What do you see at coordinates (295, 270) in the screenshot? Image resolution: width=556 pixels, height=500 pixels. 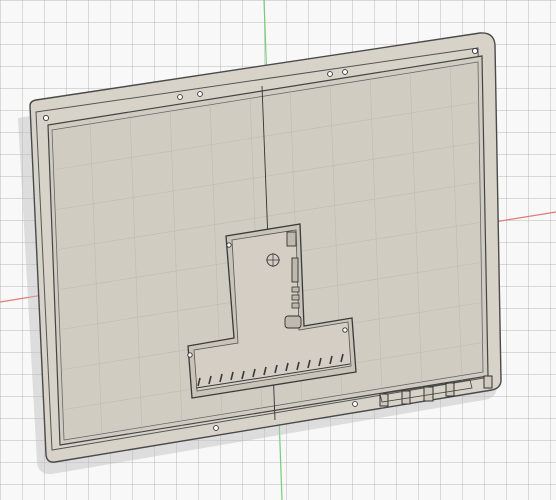 I see `port-slot-long` at bounding box center [295, 270].